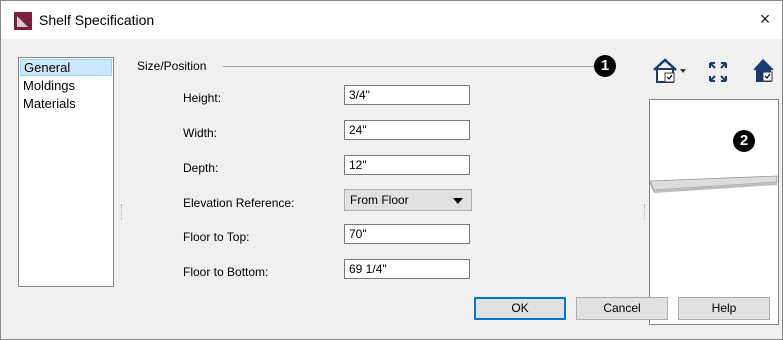 This screenshot has width=783, height=340. Describe the element at coordinates (97, 20) in the screenshot. I see `window-title: Shelf Specification` at that location.